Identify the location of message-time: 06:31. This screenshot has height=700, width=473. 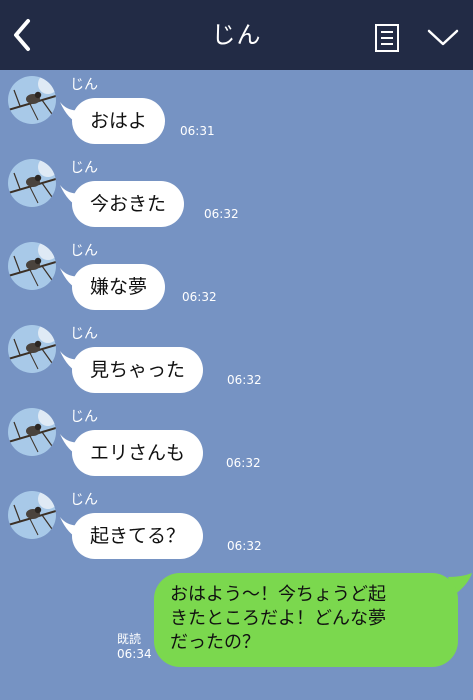
(197, 131).